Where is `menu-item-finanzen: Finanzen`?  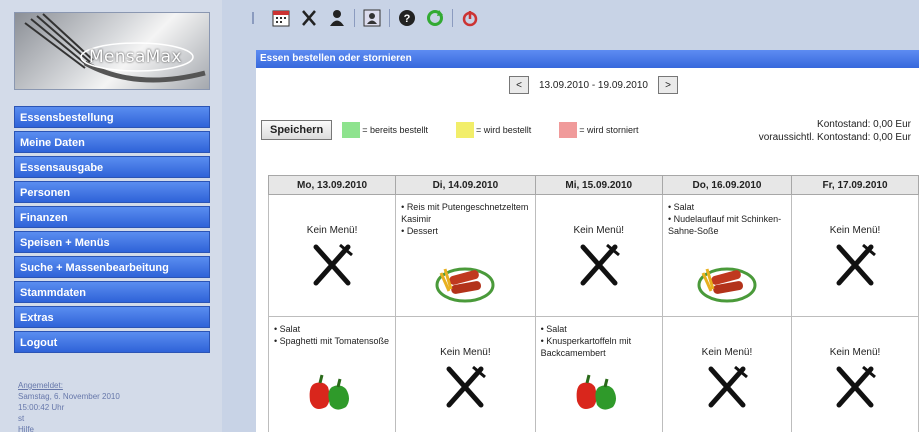 menu-item-finanzen: Finanzen is located at coordinates (112, 217).